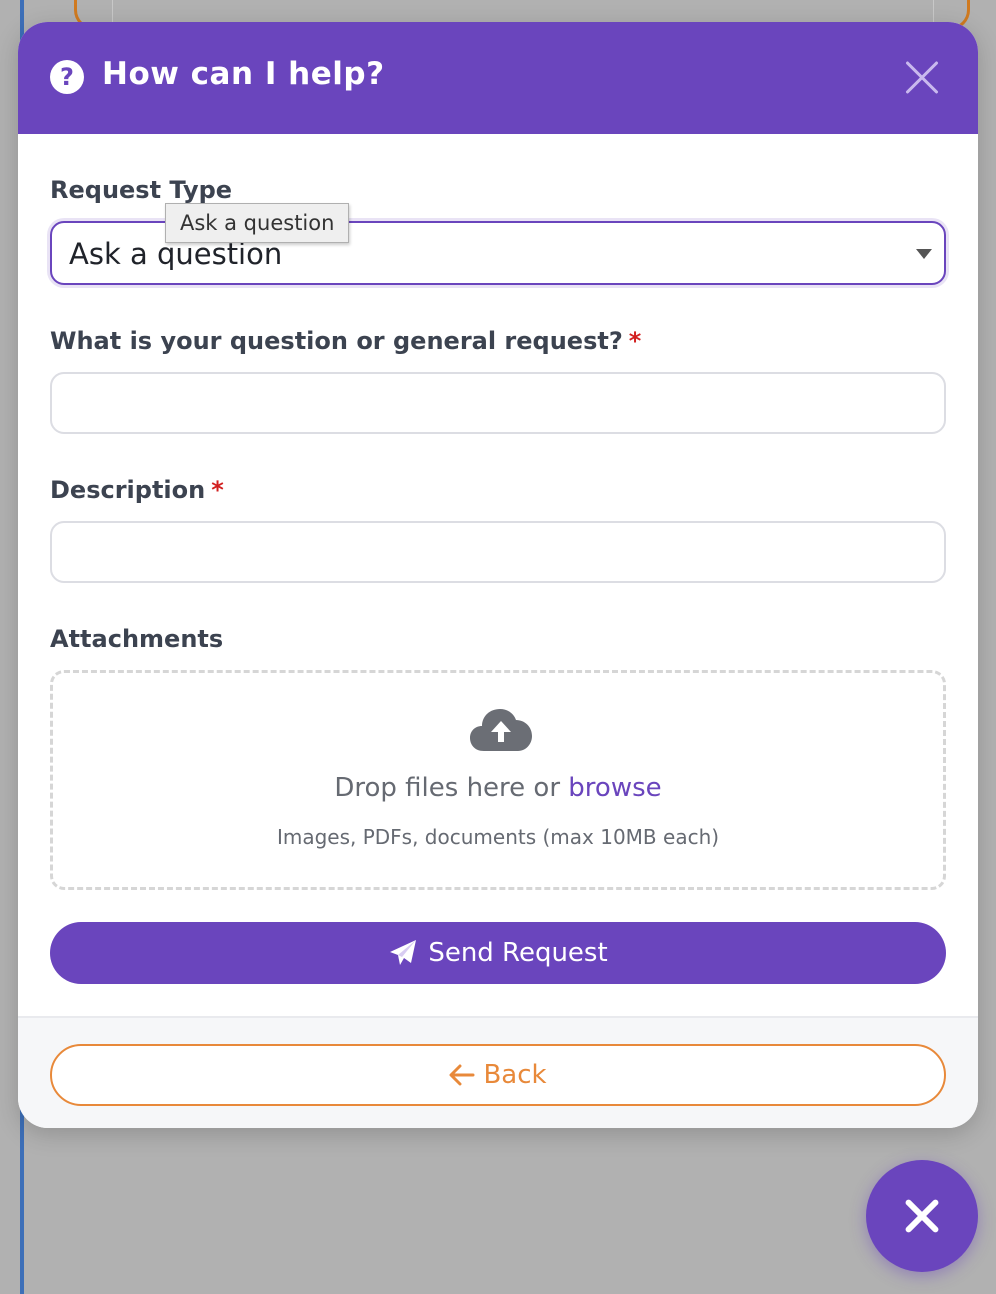 This screenshot has width=996, height=1294. I want to click on description-label: Description *, so click(137, 490).